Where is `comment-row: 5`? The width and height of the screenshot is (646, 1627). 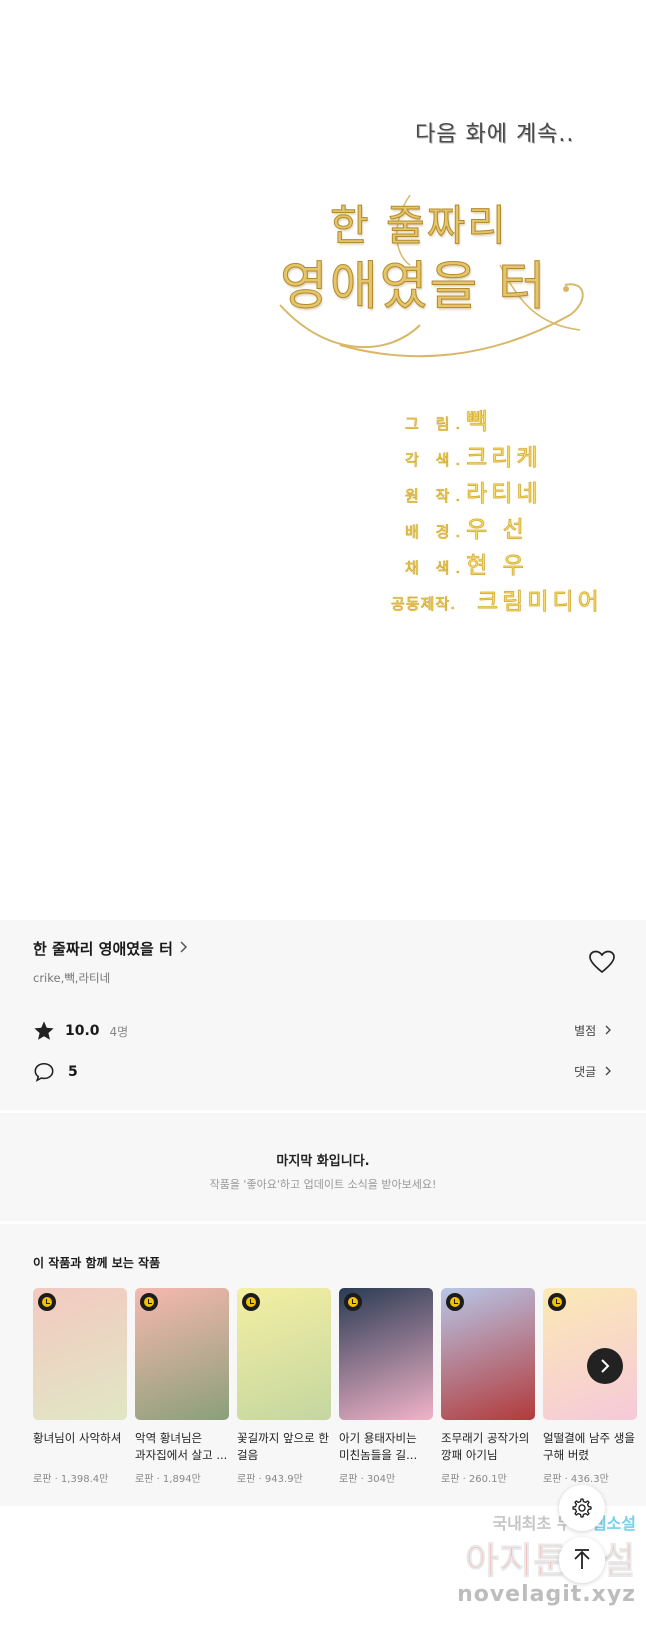 comment-row: 5 is located at coordinates (55, 1072).